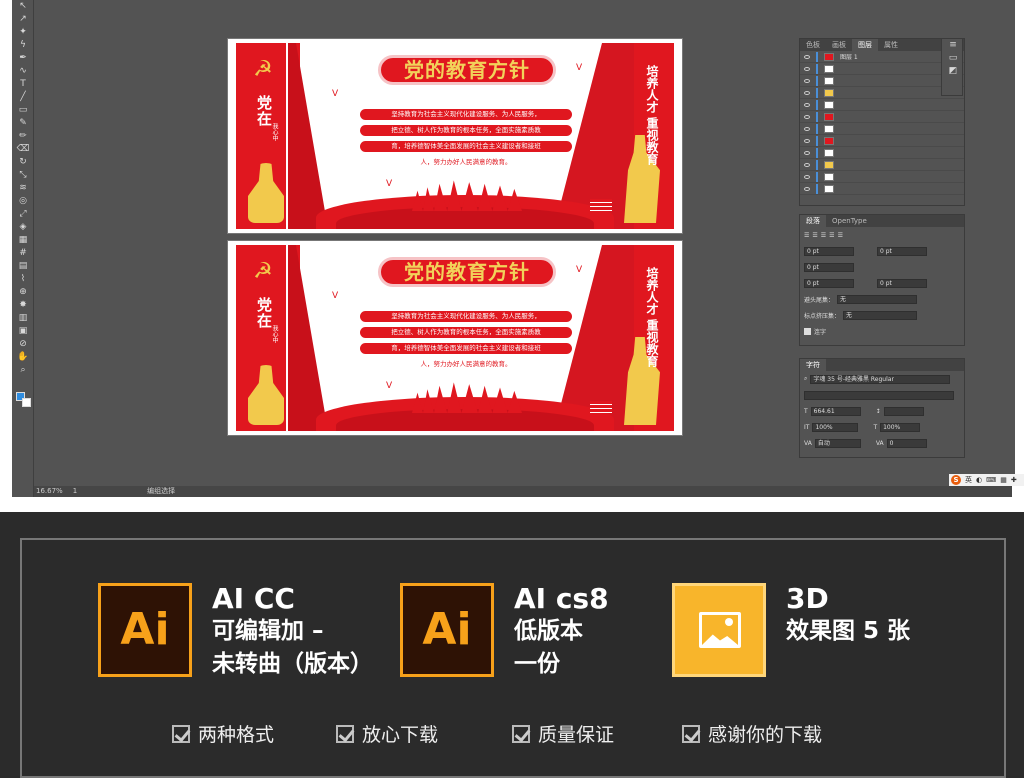 This screenshot has width=1024, height=778. I want to click on align-center-icon: ☰, so click(814, 235).